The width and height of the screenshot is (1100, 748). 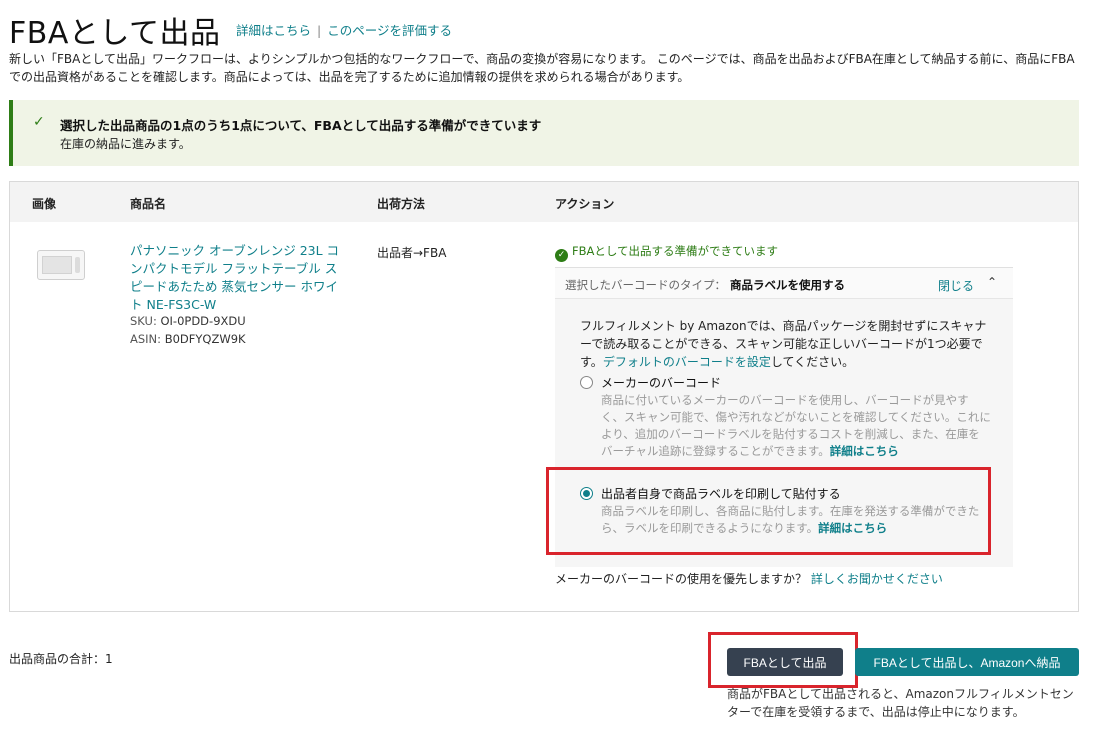 What do you see at coordinates (389, 30) in the screenshot?
I see `rate-page-link: このページを評価する` at bounding box center [389, 30].